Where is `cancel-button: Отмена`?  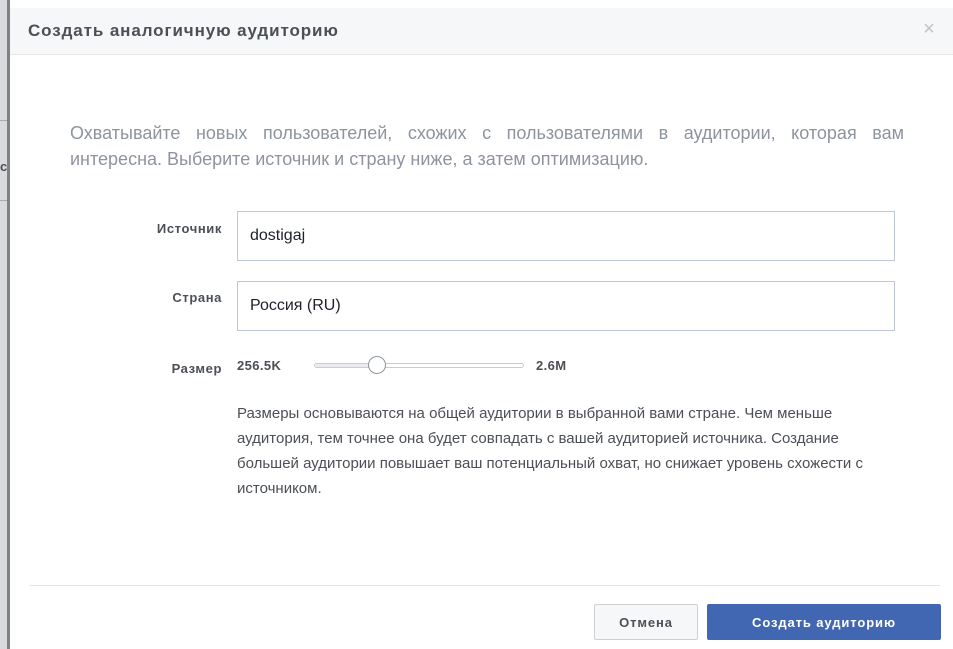
cancel-button: Отмена is located at coordinates (646, 622).